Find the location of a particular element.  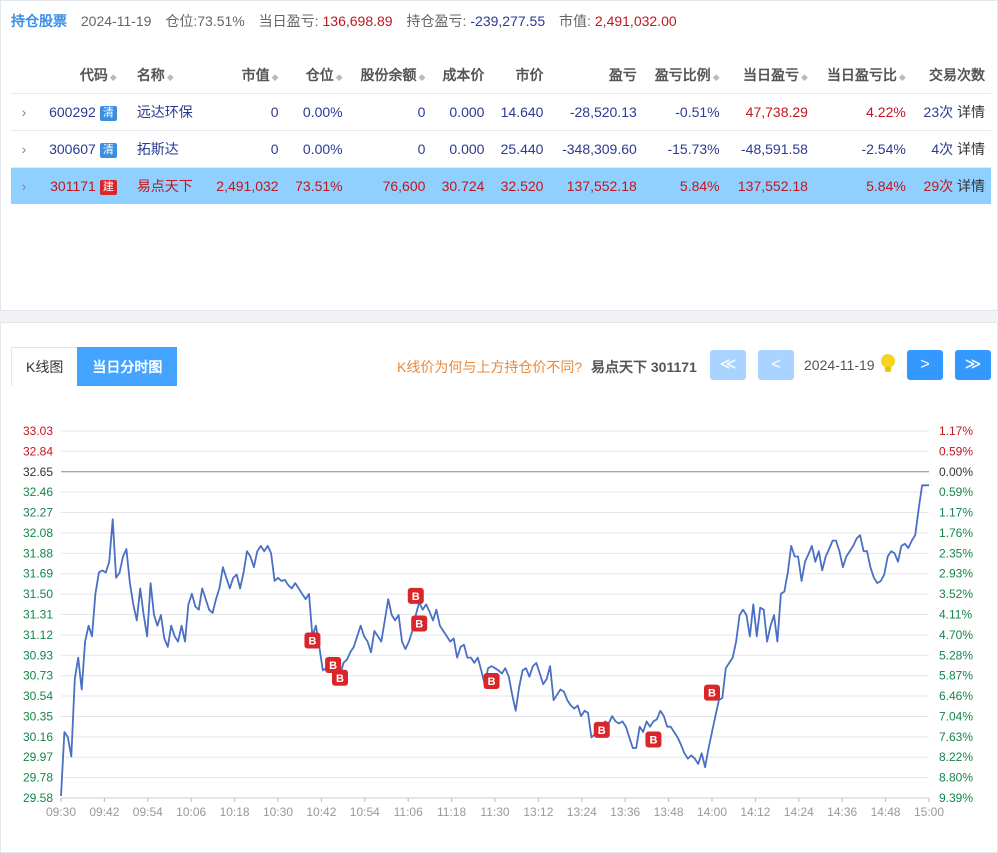

cell-name: 远达环保 is located at coordinates (163, 112).